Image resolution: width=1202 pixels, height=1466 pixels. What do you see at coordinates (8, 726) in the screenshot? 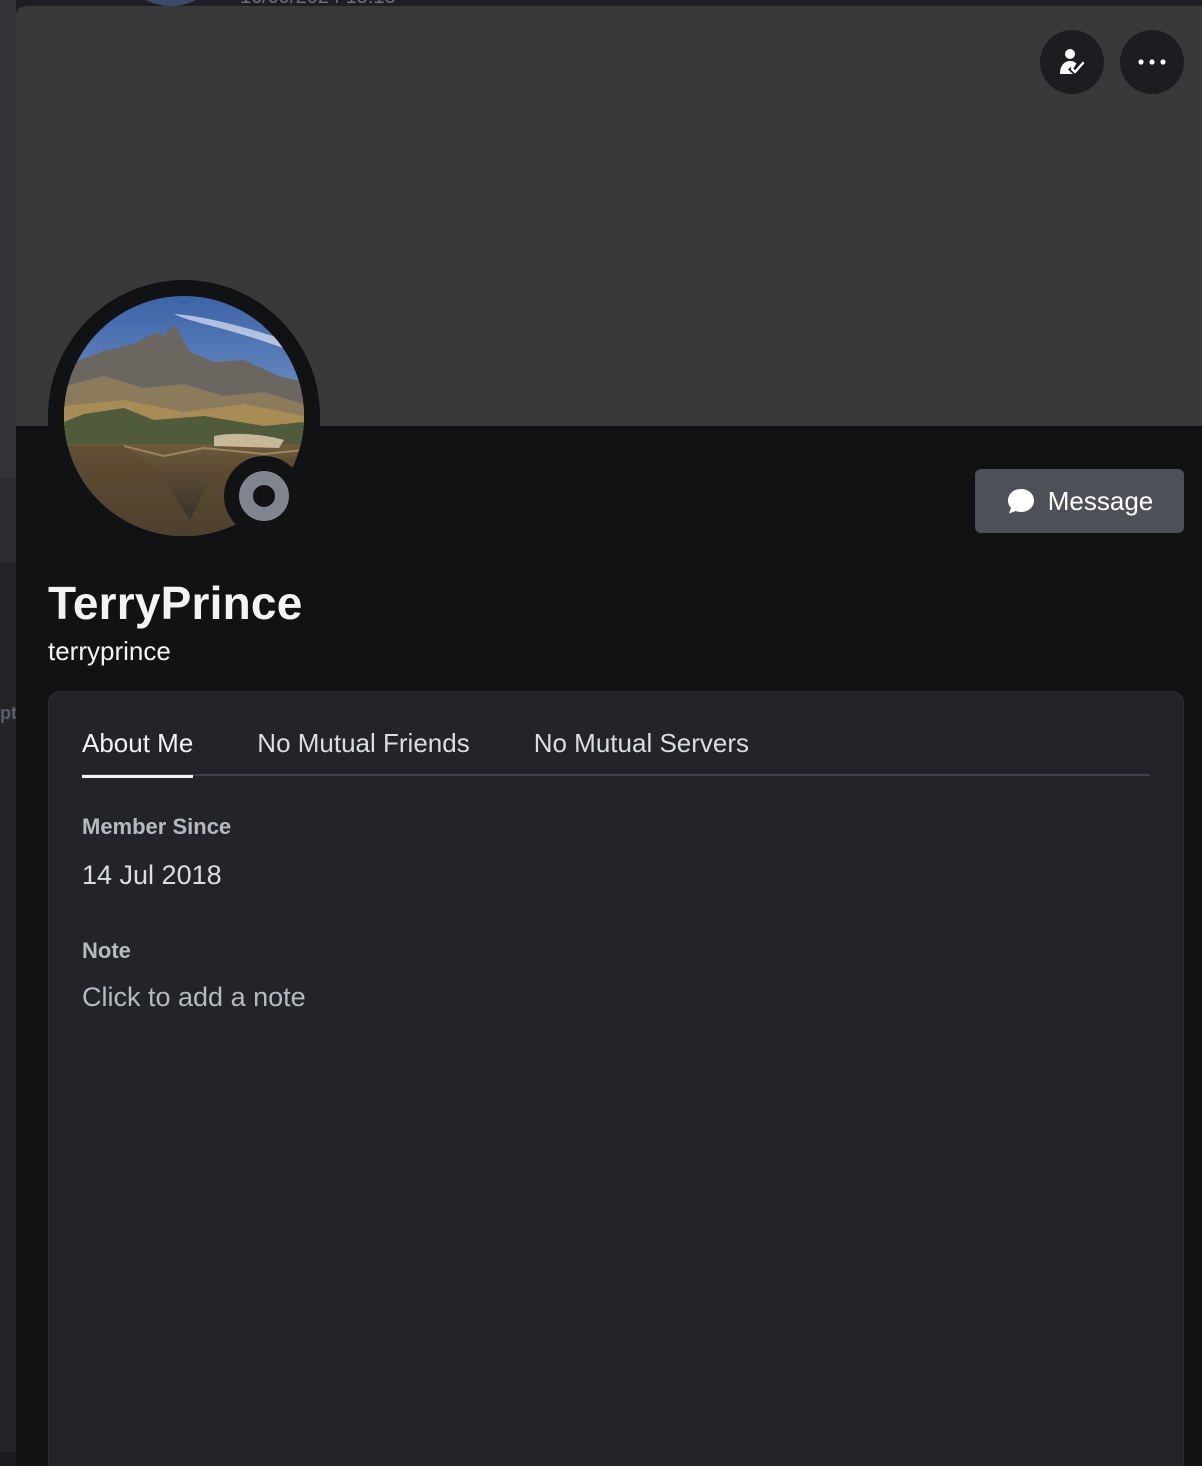
I see `background-left-strip` at bounding box center [8, 726].